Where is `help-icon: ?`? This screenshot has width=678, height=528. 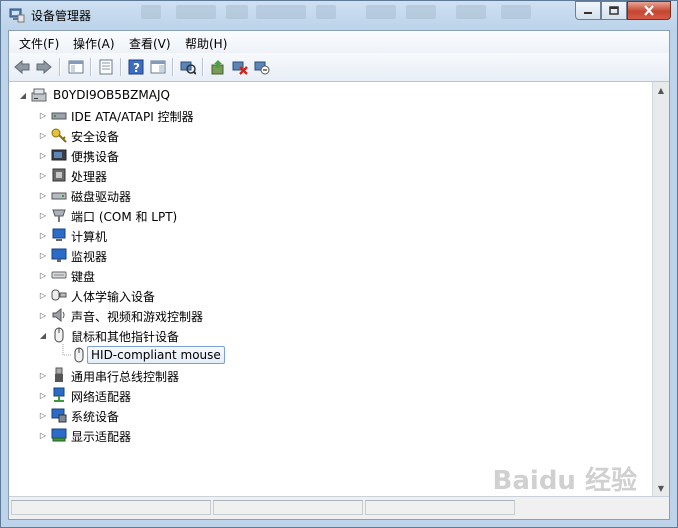
help-icon: ? is located at coordinates (136, 67).